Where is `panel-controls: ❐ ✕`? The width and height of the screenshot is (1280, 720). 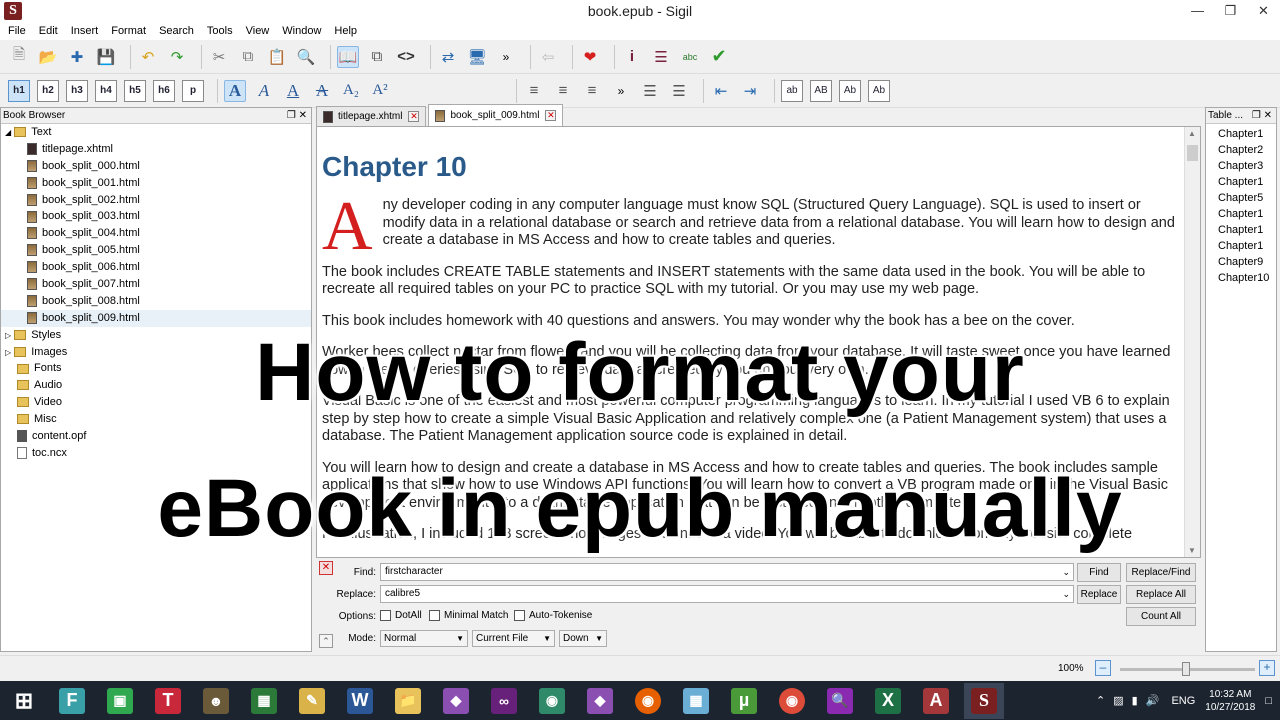 panel-controls: ❐ ✕ is located at coordinates (1262, 116).